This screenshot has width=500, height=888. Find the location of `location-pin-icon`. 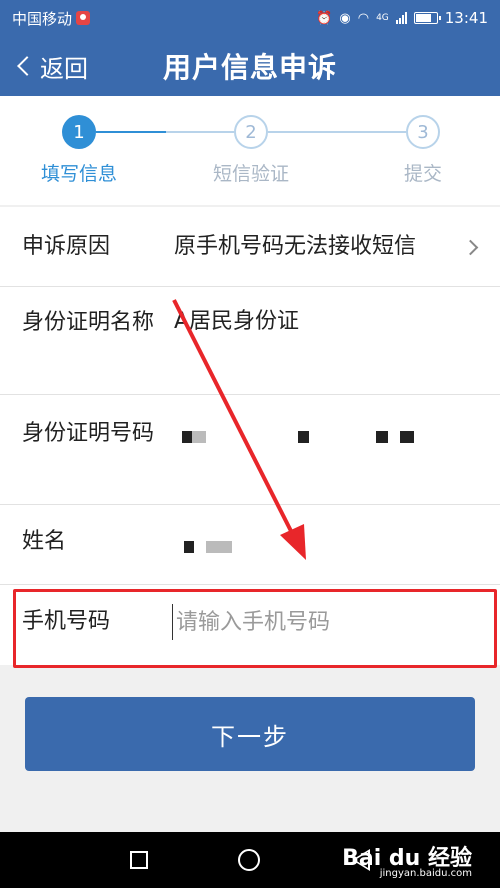

location-pin-icon is located at coordinates (83, 18).